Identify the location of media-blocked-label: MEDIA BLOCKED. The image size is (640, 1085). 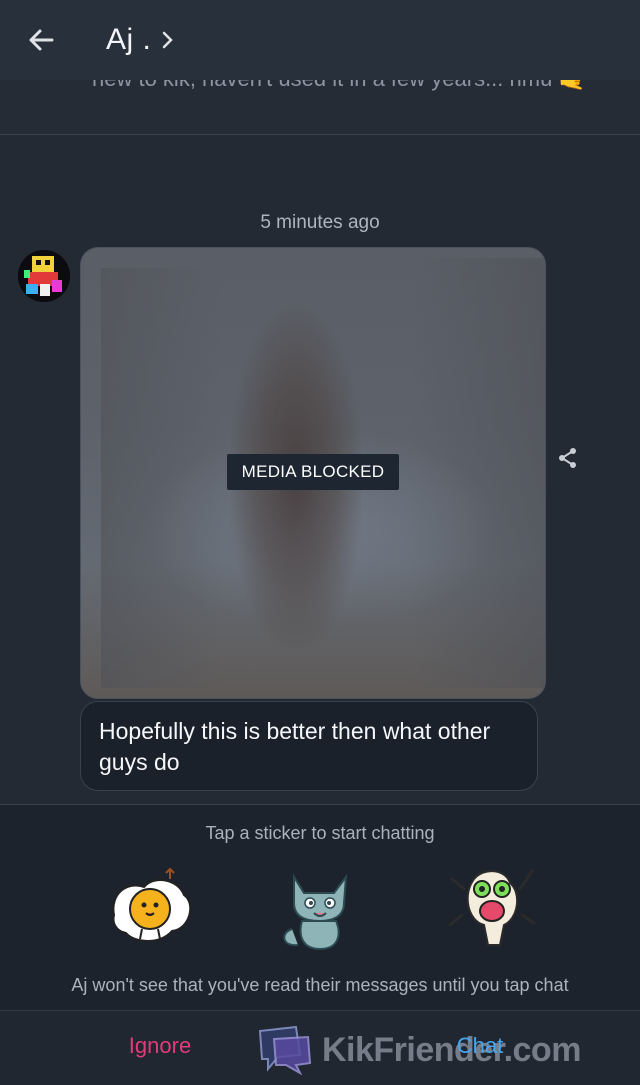
(313, 472).